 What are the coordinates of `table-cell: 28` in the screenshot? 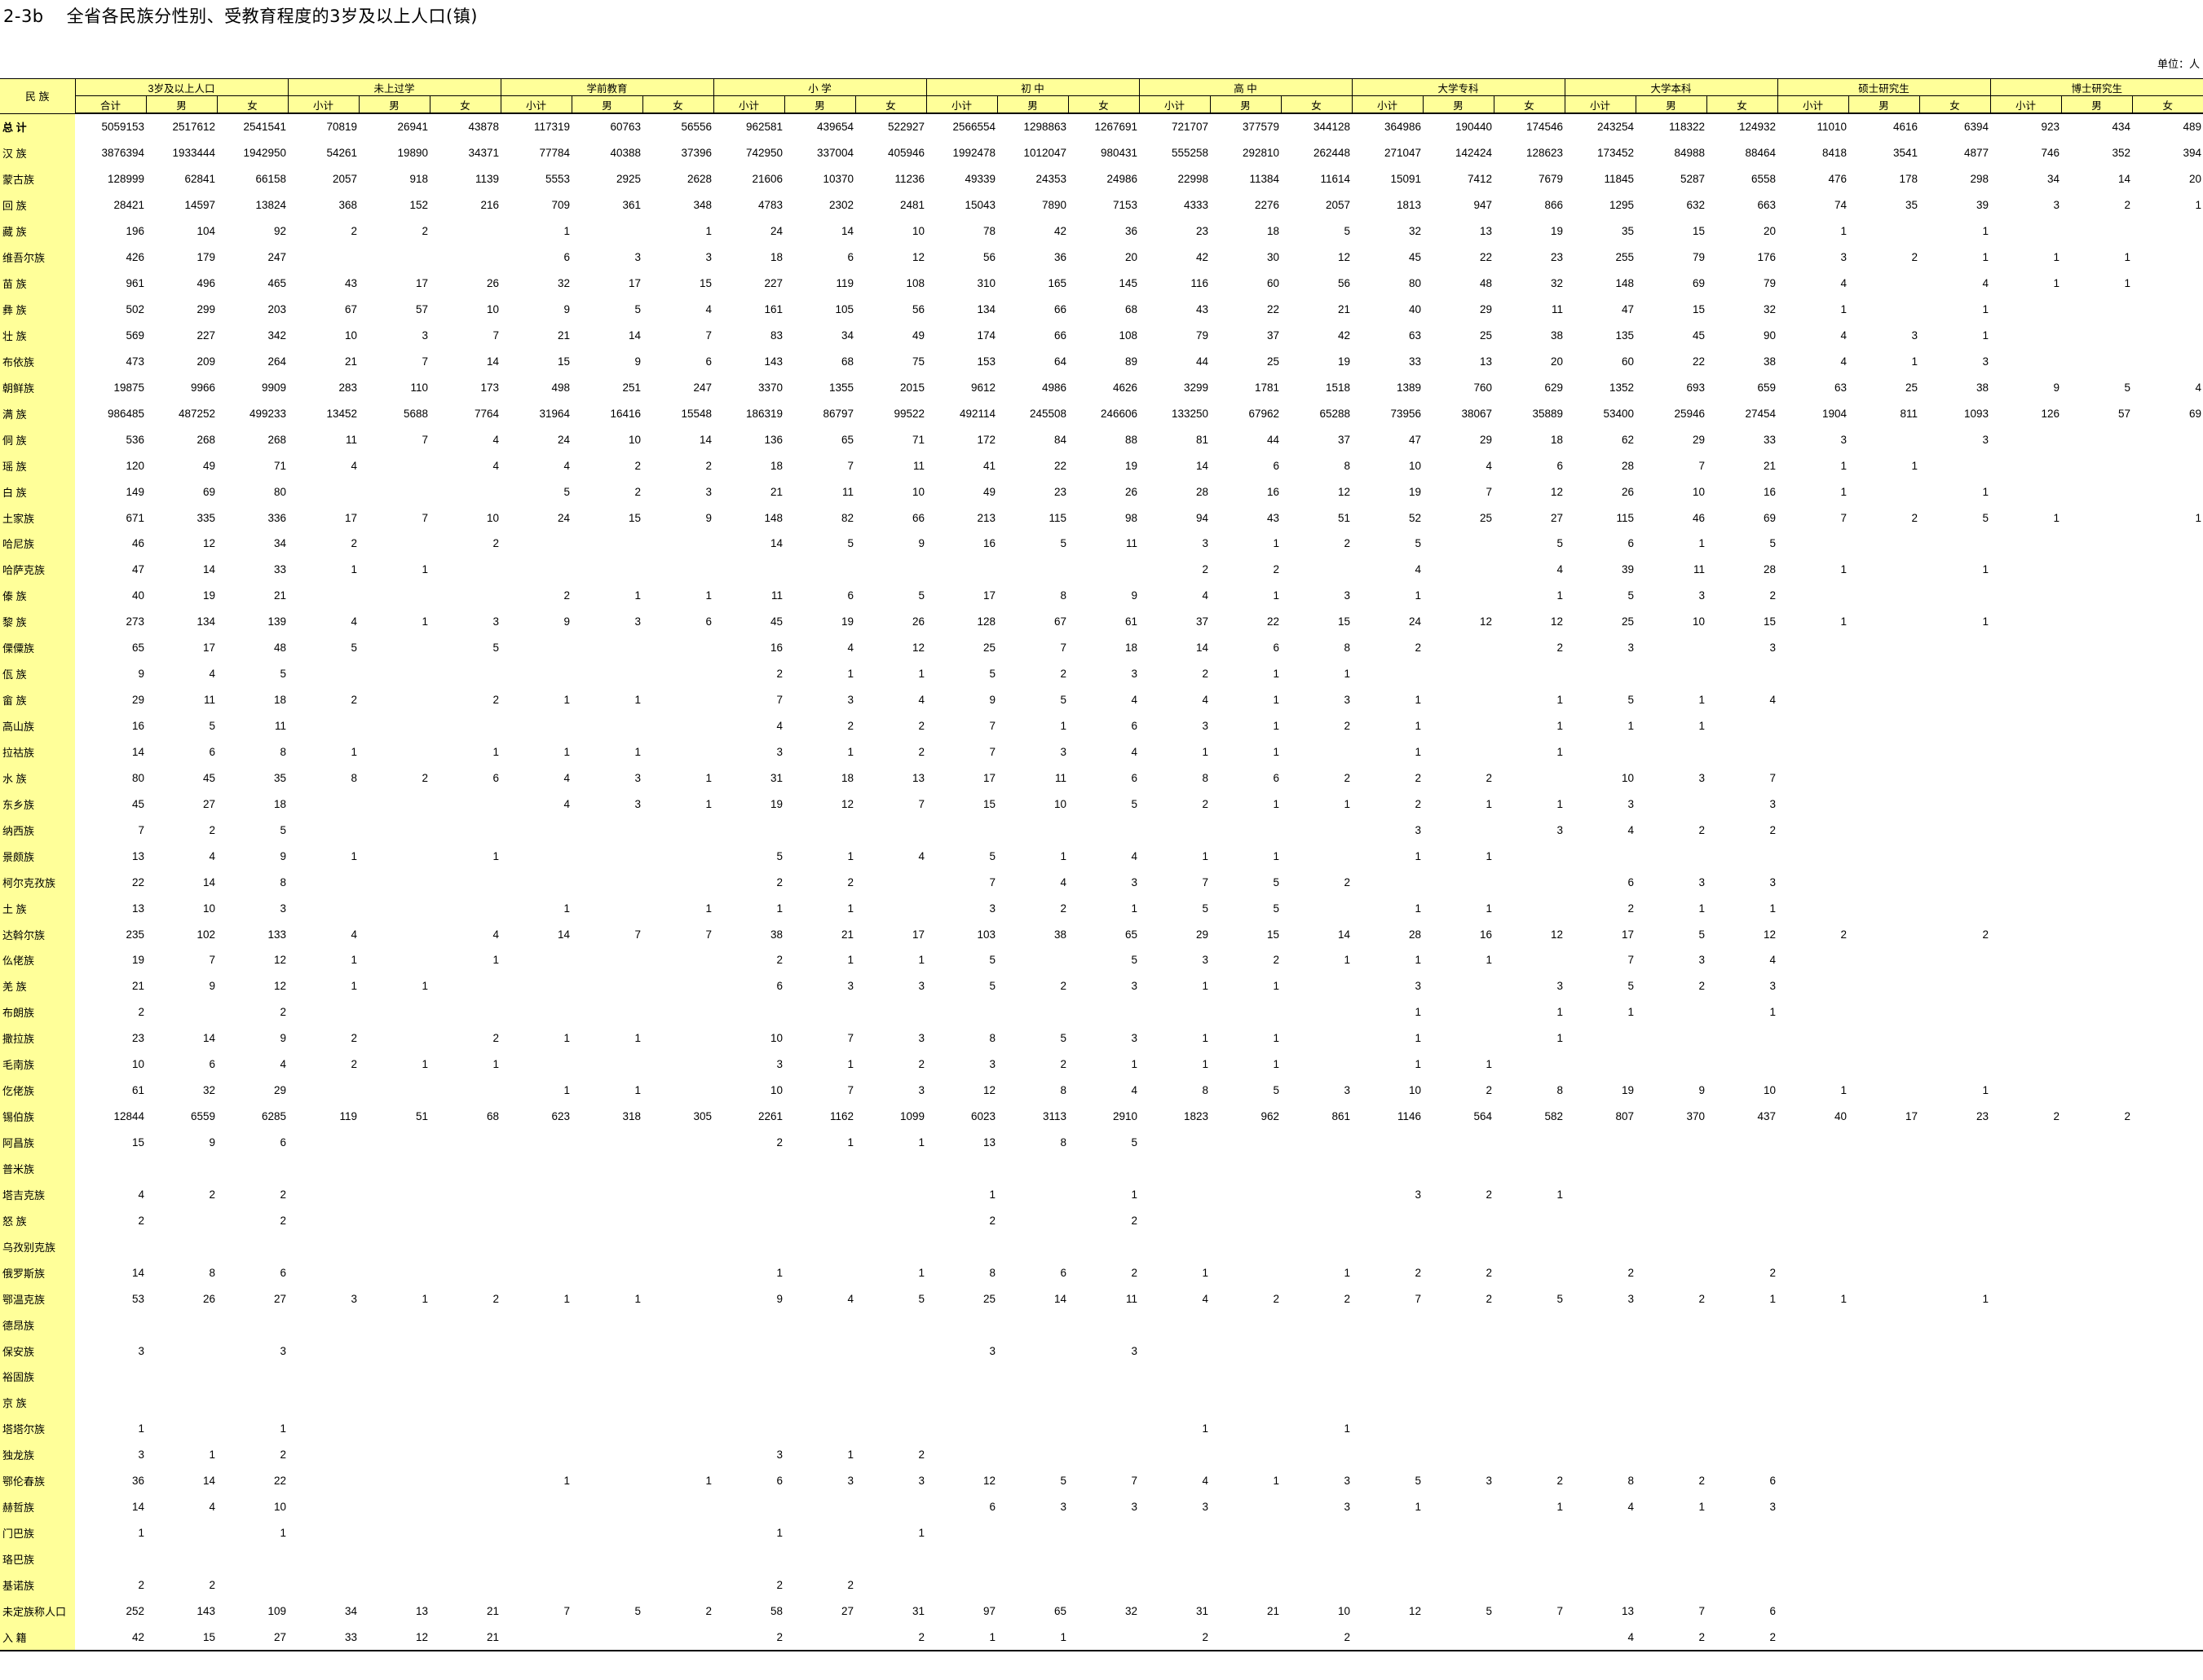 It's located at (1770, 569).